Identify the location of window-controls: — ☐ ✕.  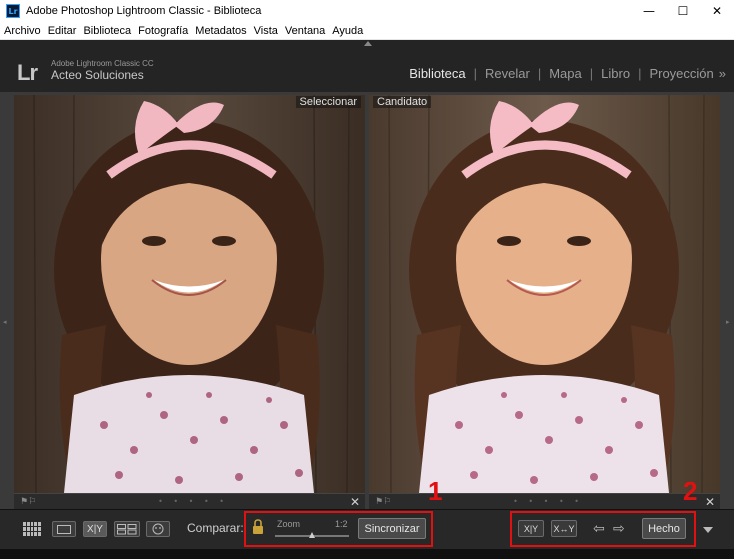
(683, 11).